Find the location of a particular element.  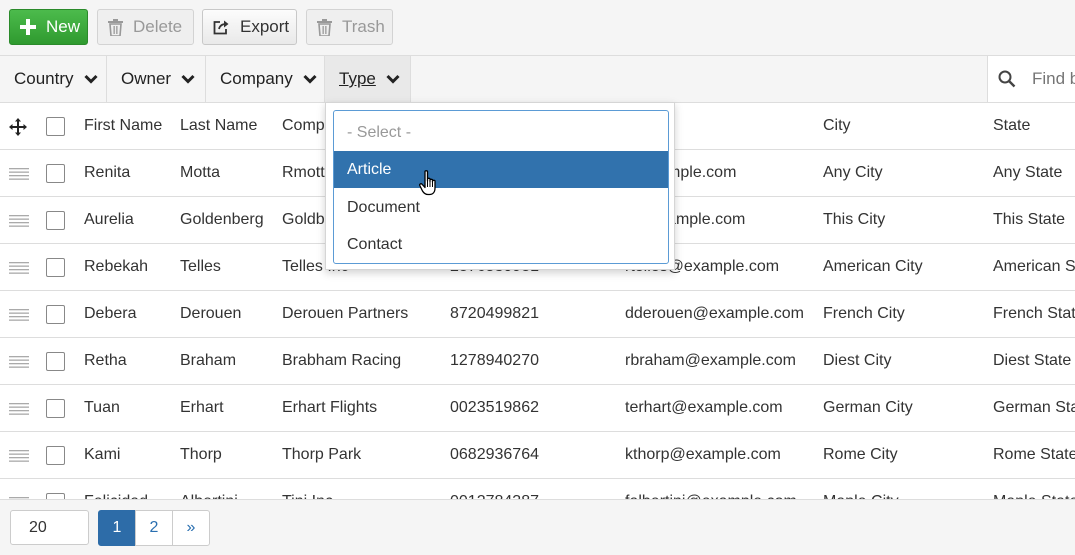

cell-first-name: Renita is located at coordinates (107, 172).